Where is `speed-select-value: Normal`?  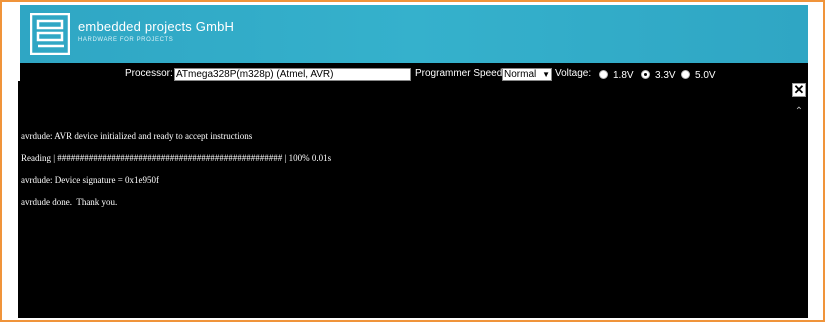 speed-select-value: Normal is located at coordinates (520, 74).